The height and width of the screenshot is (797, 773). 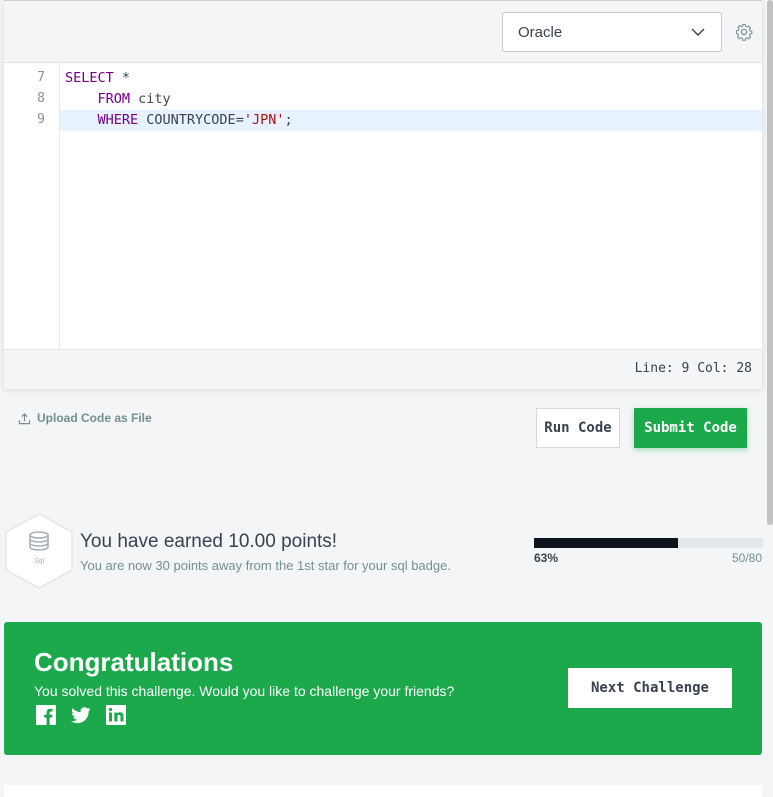 I want to click on lower-panel, so click(x=383, y=791).